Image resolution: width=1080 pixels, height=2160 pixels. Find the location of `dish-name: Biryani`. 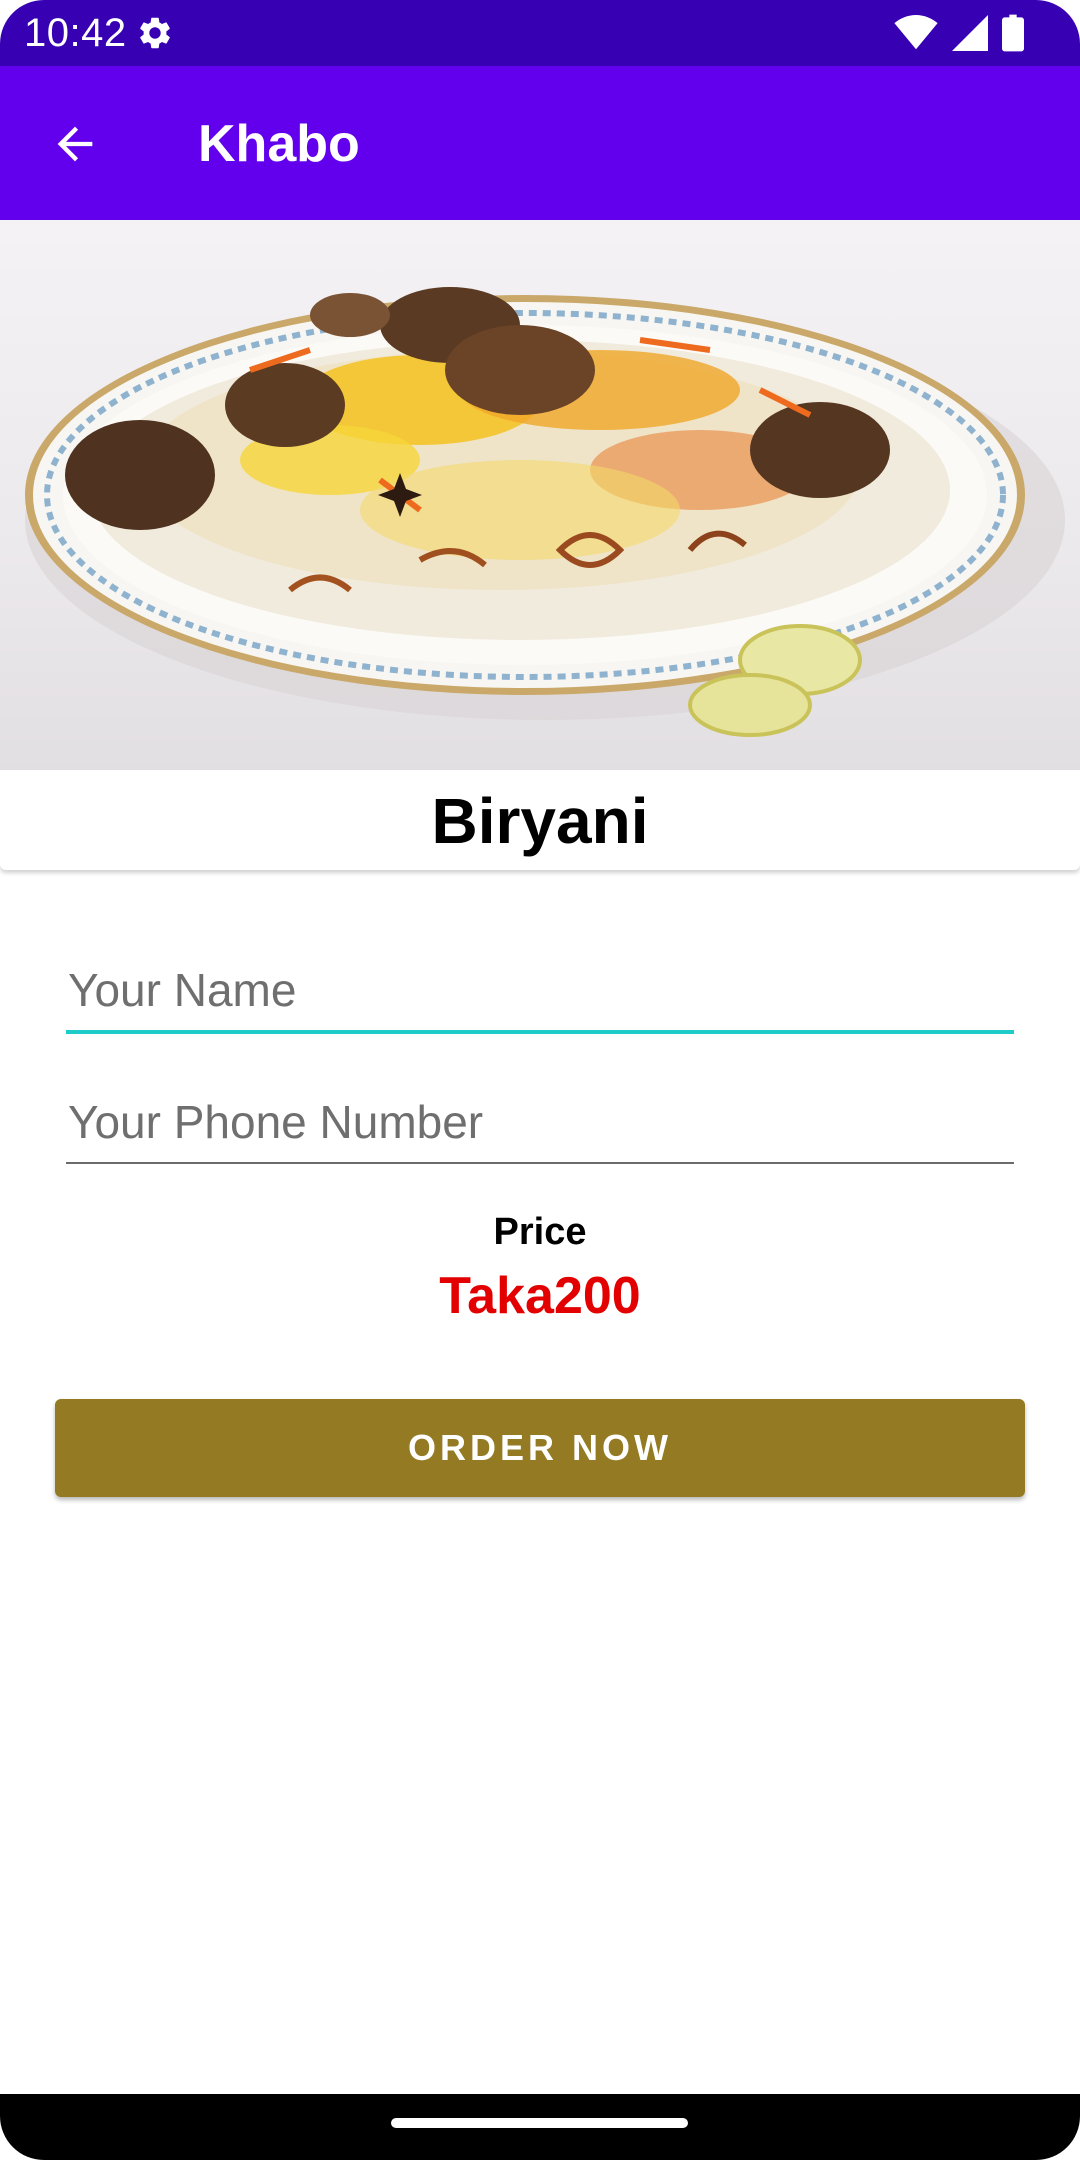

dish-name: Biryani is located at coordinates (540, 821).